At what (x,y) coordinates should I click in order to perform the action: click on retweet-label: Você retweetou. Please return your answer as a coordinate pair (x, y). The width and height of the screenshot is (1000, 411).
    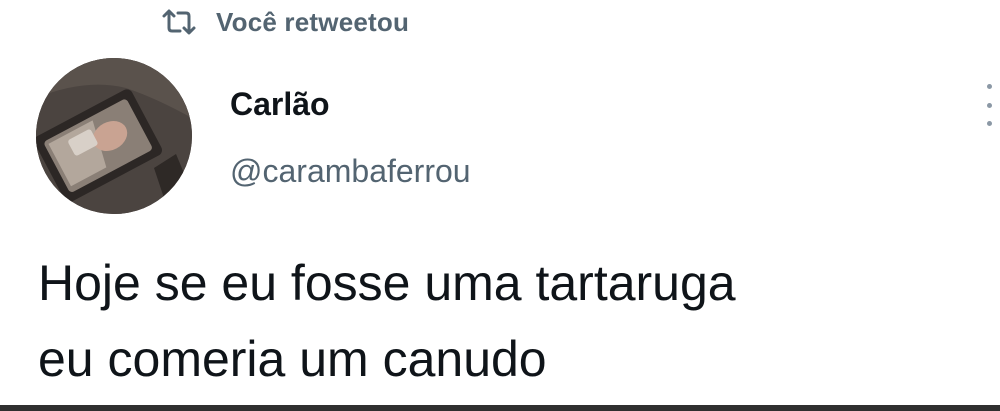
    Looking at the image, I should click on (313, 21).